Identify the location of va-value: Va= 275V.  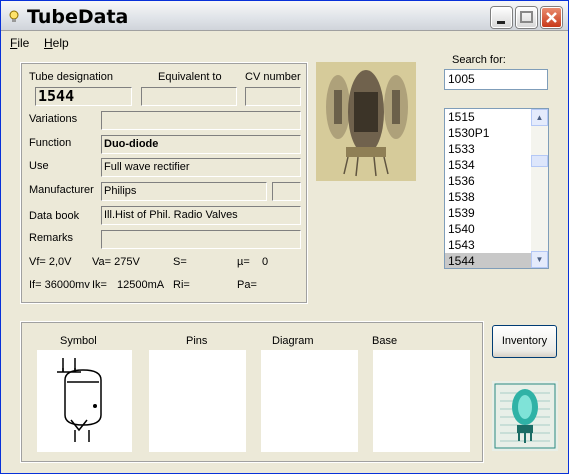
(116, 262).